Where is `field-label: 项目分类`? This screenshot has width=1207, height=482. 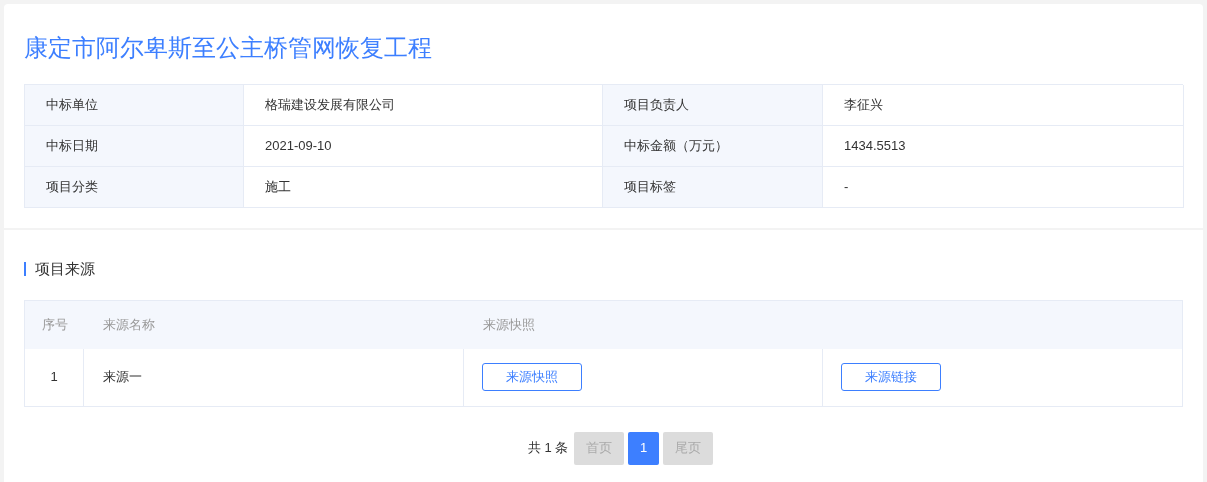 field-label: 项目分类 is located at coordinates (72, 187).